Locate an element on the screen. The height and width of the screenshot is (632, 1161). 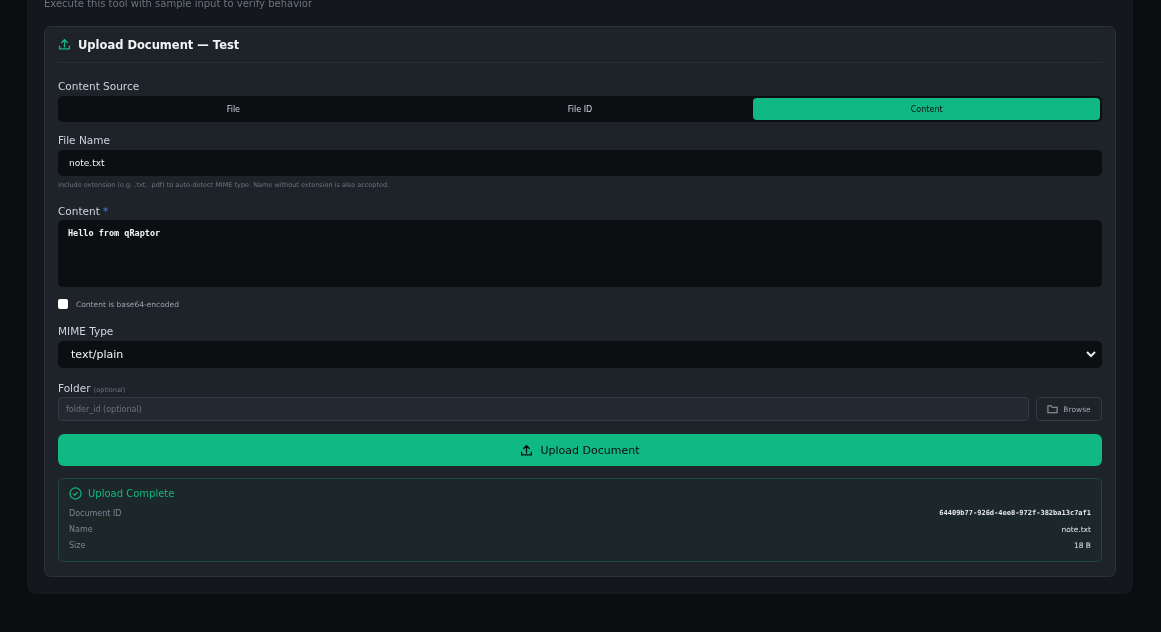
content-field: Hello from qRaptor is located at coordinates (580, 253).